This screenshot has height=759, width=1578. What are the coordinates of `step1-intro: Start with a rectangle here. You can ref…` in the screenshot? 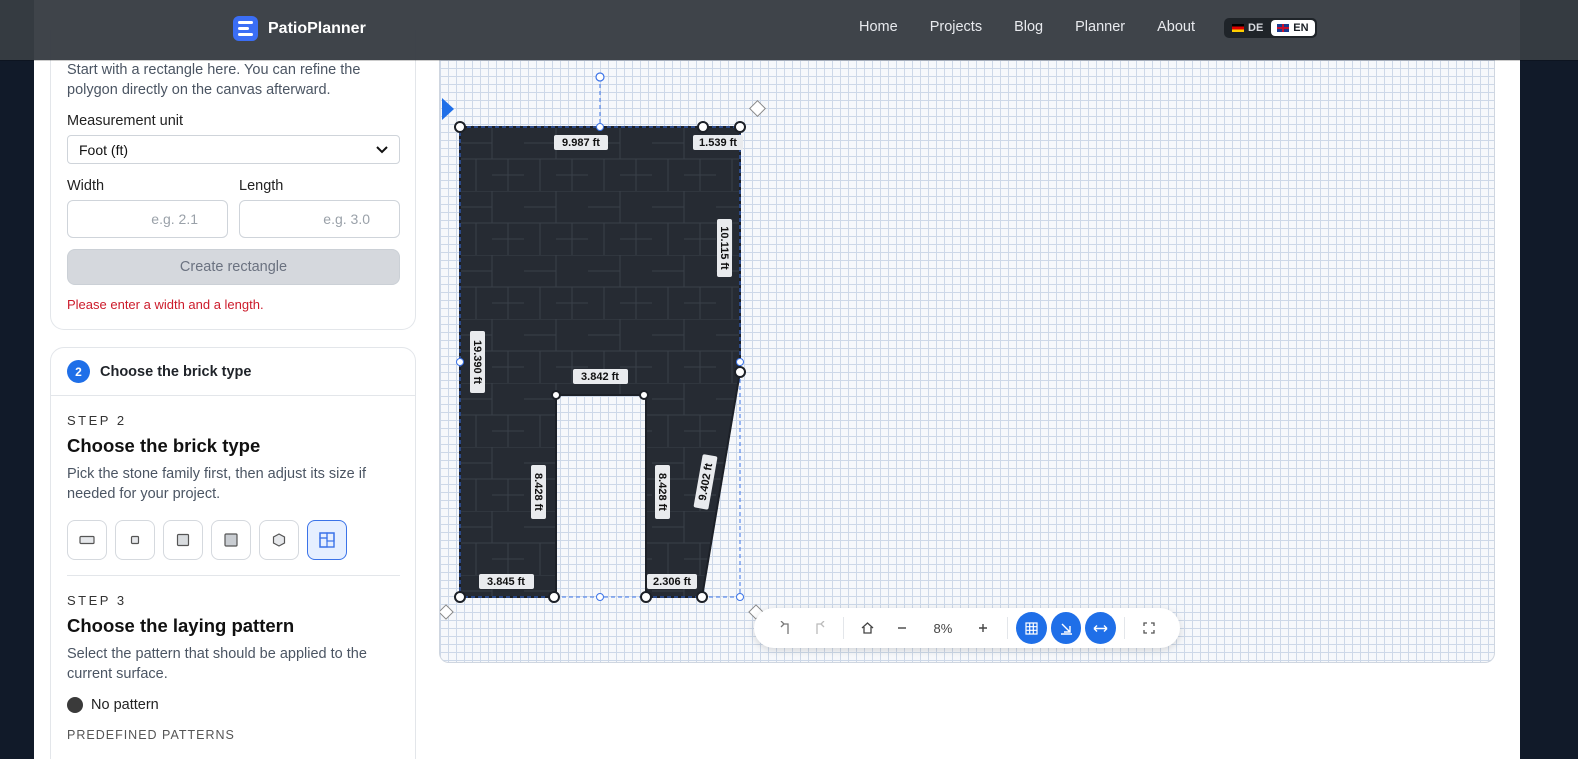 It's located at (214, 80).